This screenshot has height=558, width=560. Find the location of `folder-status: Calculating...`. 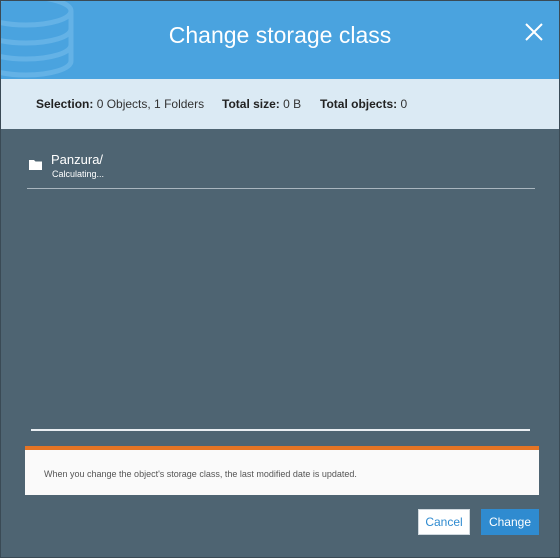

folder-status: Calculating... is located at coordinates (78, 174).